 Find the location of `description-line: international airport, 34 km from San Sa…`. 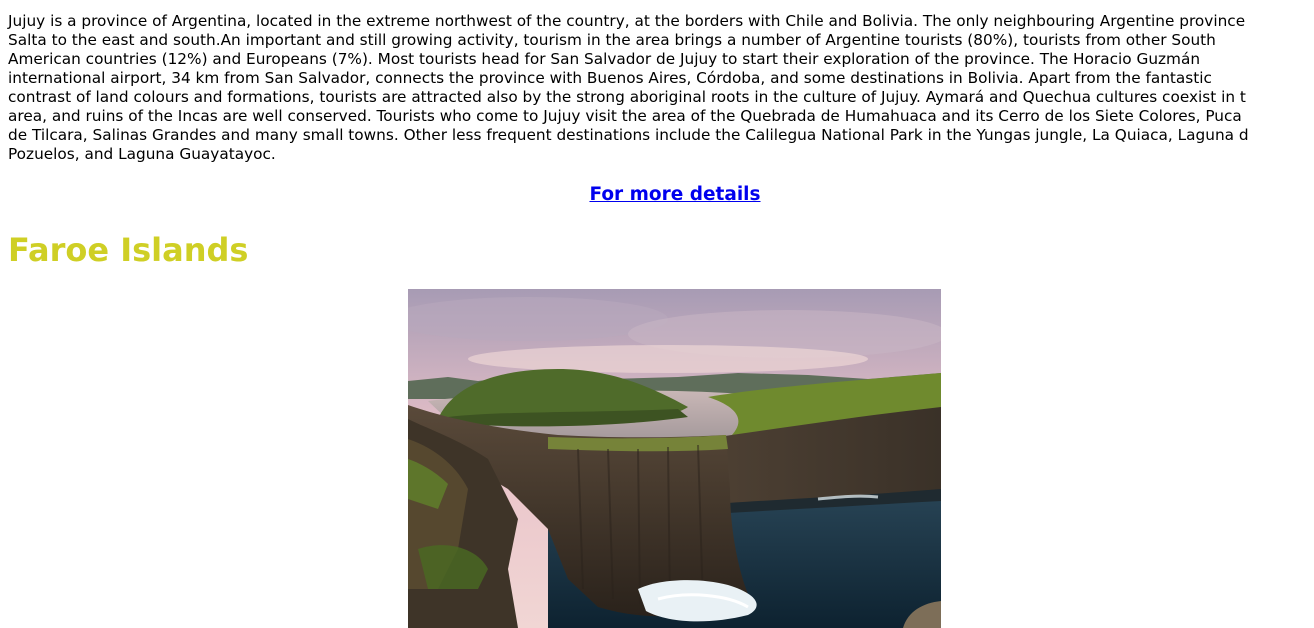

description-line: international airport, 34 km from San Sa… is located at coordinates (610, 78).